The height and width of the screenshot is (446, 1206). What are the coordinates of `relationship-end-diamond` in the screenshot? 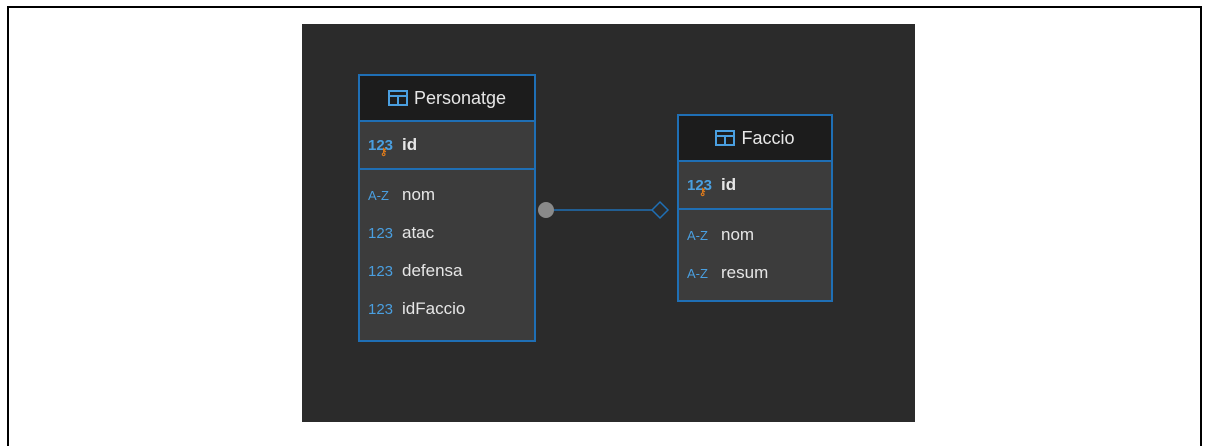 It's located at (660, 210).